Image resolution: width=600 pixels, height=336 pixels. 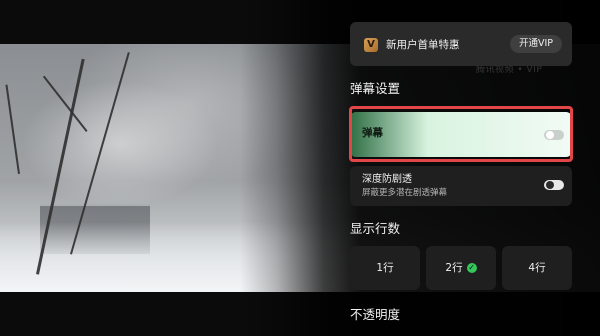 I want to click on danmaku-settings-title: 弹幕设置, so click(x=375, y=88).